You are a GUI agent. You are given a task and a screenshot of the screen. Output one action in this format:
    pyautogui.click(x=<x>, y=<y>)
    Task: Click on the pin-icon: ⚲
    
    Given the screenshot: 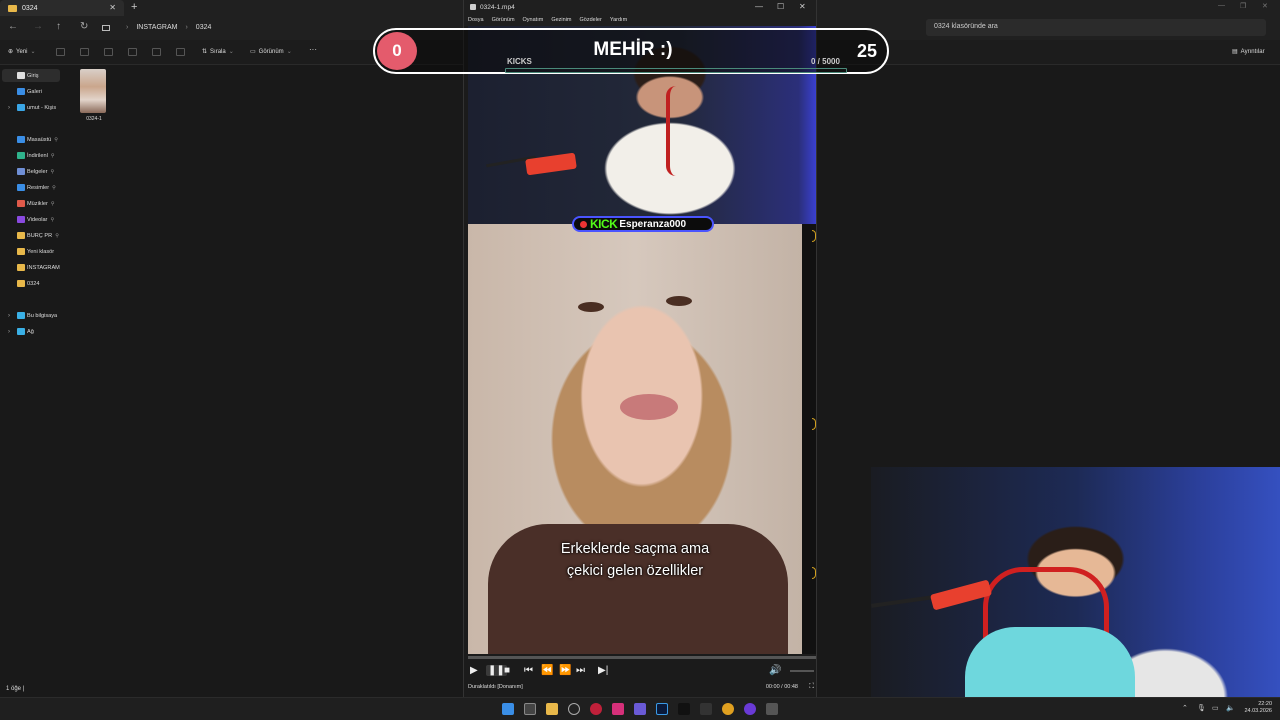 What is the action you would take?
    pyautogui.click(x=56, y=139)
    